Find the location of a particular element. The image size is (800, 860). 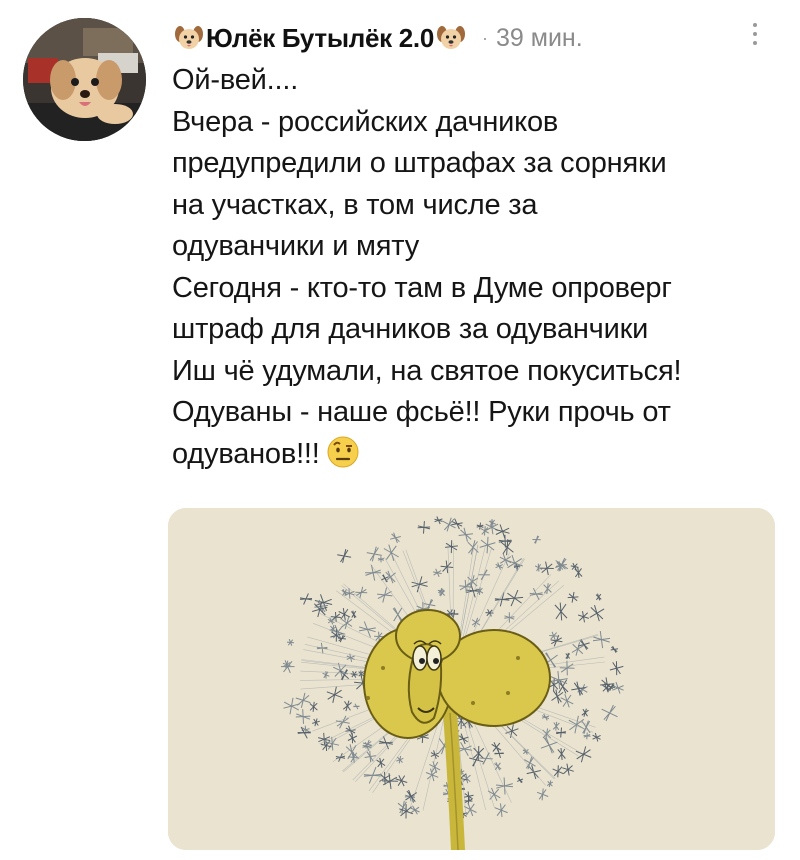

author-link: Юлёк Бутылёк 2.0 is located at coordinates (320, 38).